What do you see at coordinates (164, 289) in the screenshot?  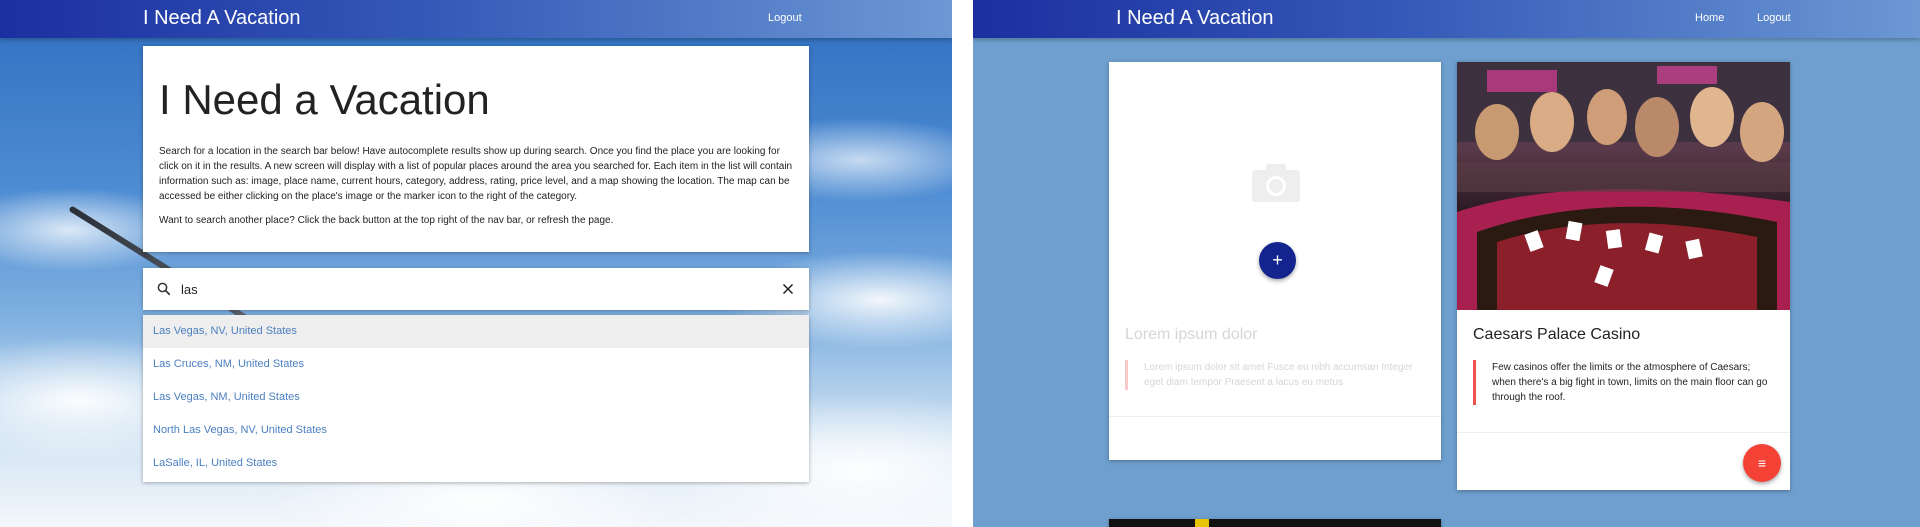 I see `search-icon` at bounding box center [164, 289].